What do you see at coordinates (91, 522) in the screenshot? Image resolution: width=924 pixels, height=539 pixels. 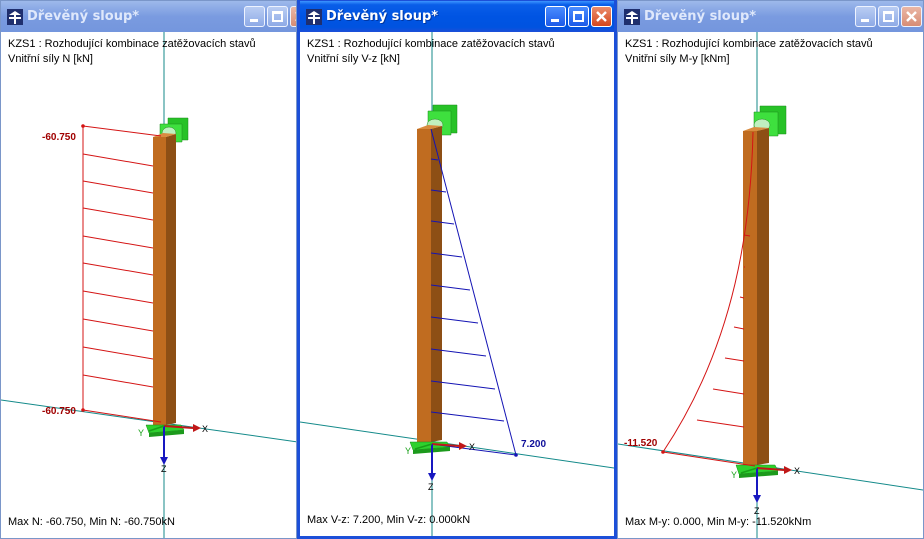 I see `result-status-text: Max N: -60.750, Min N: -60.750kN` at bounding box center [91, 522].